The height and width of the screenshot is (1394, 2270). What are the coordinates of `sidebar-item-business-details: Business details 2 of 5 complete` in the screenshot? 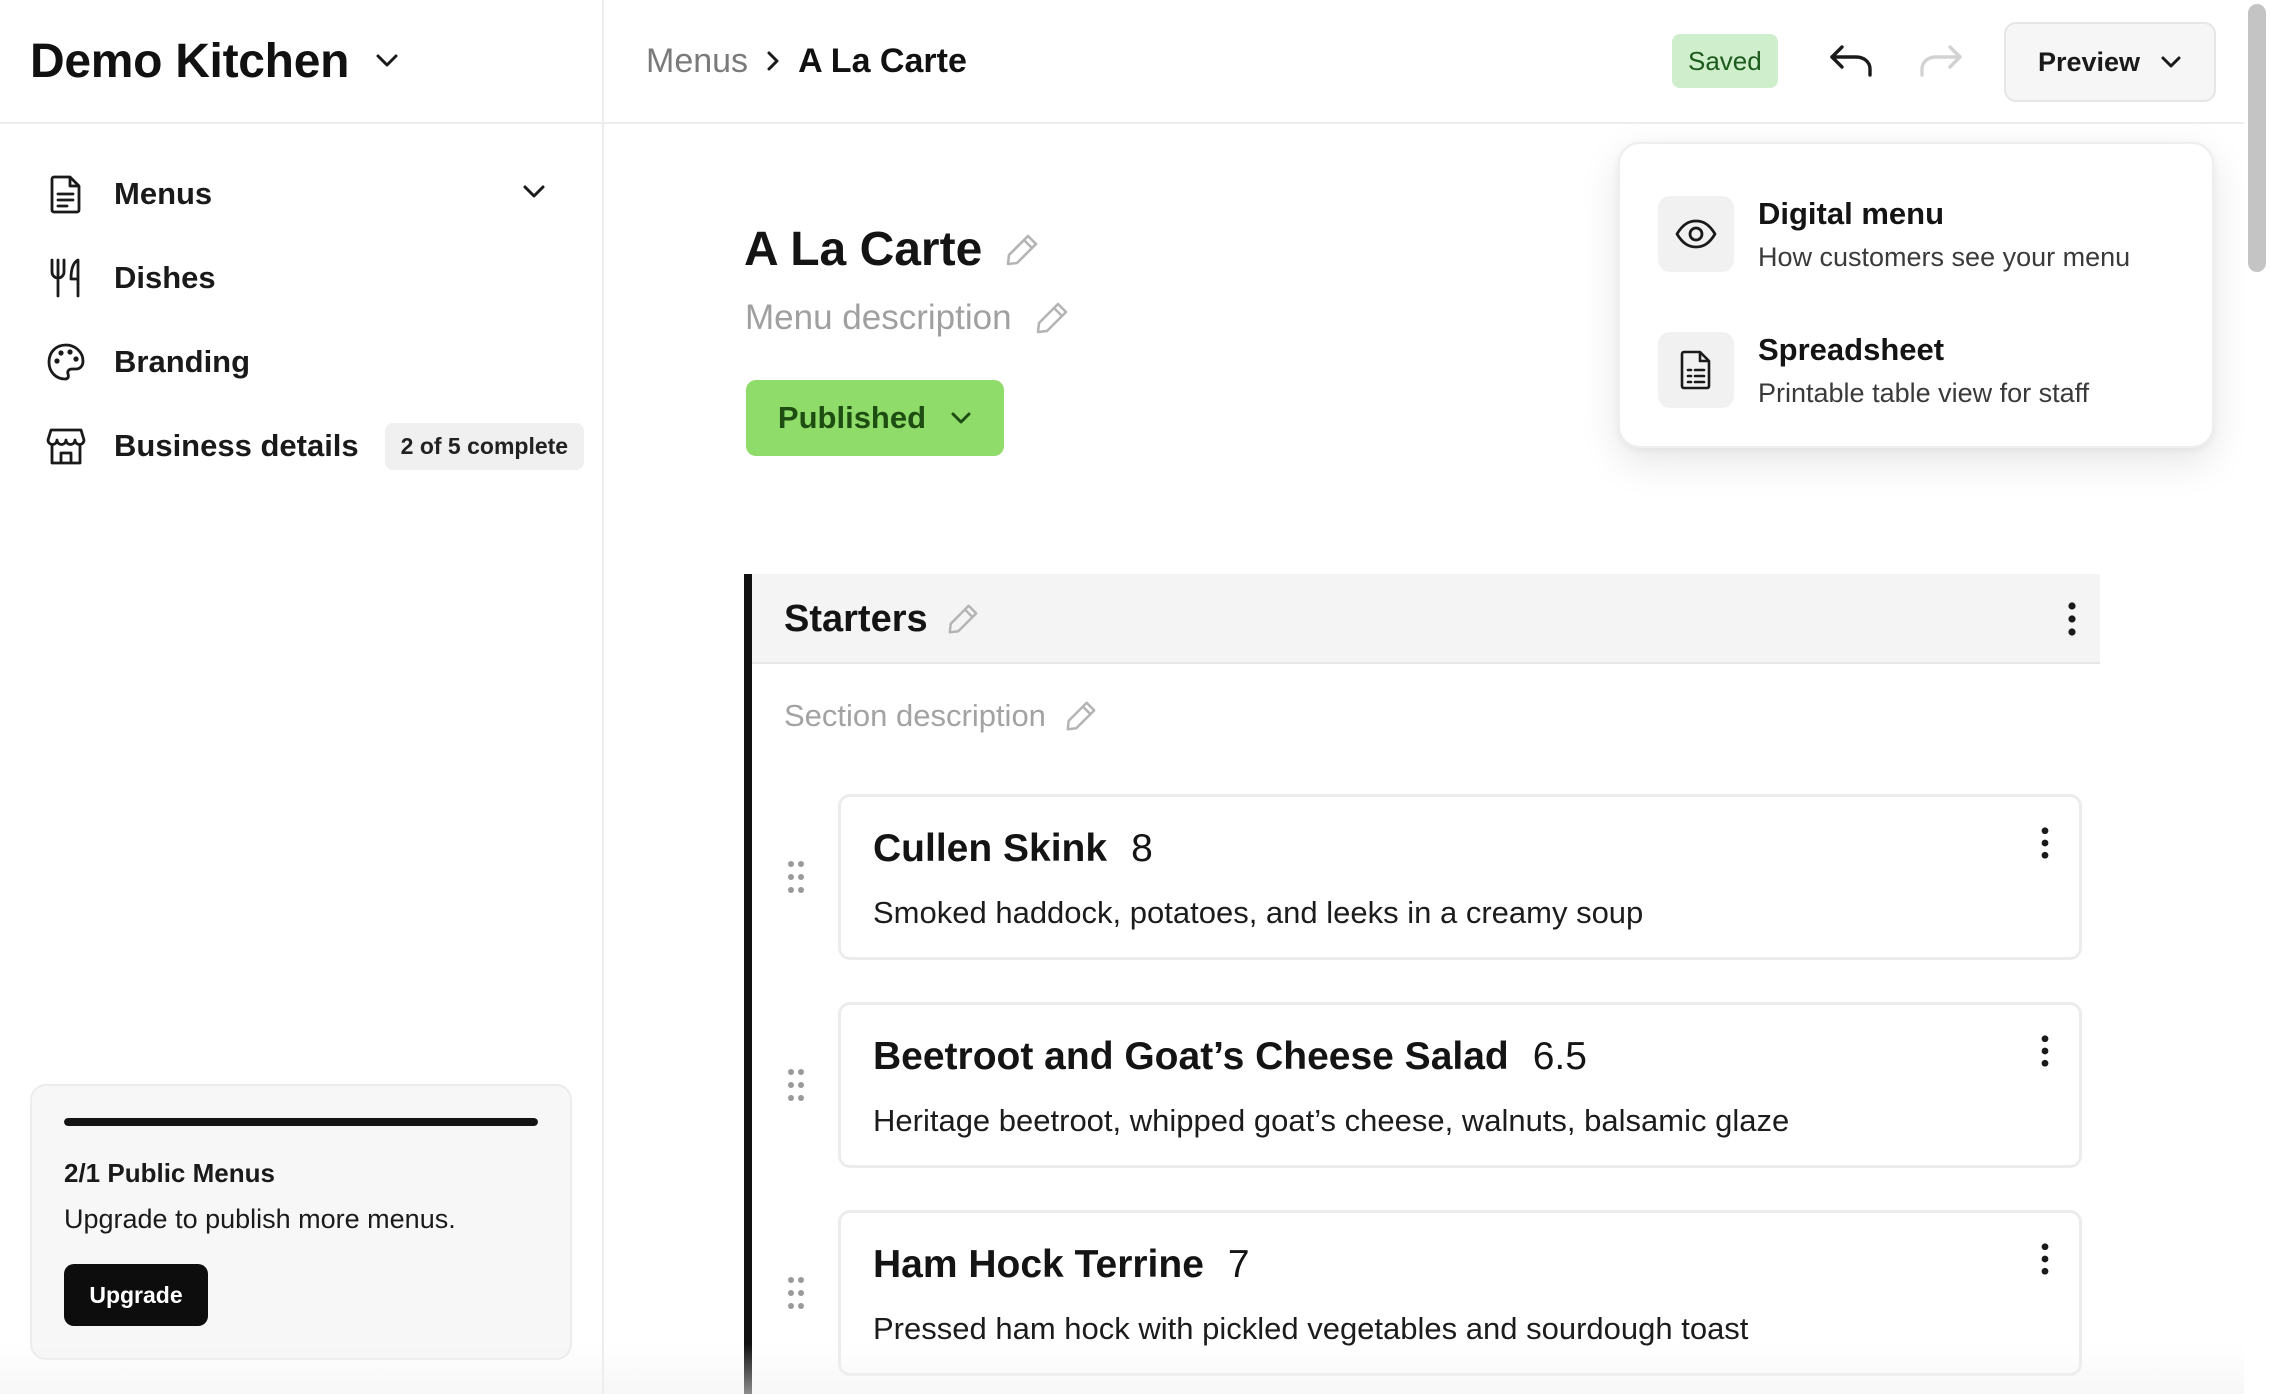 It's located at (314, 446).